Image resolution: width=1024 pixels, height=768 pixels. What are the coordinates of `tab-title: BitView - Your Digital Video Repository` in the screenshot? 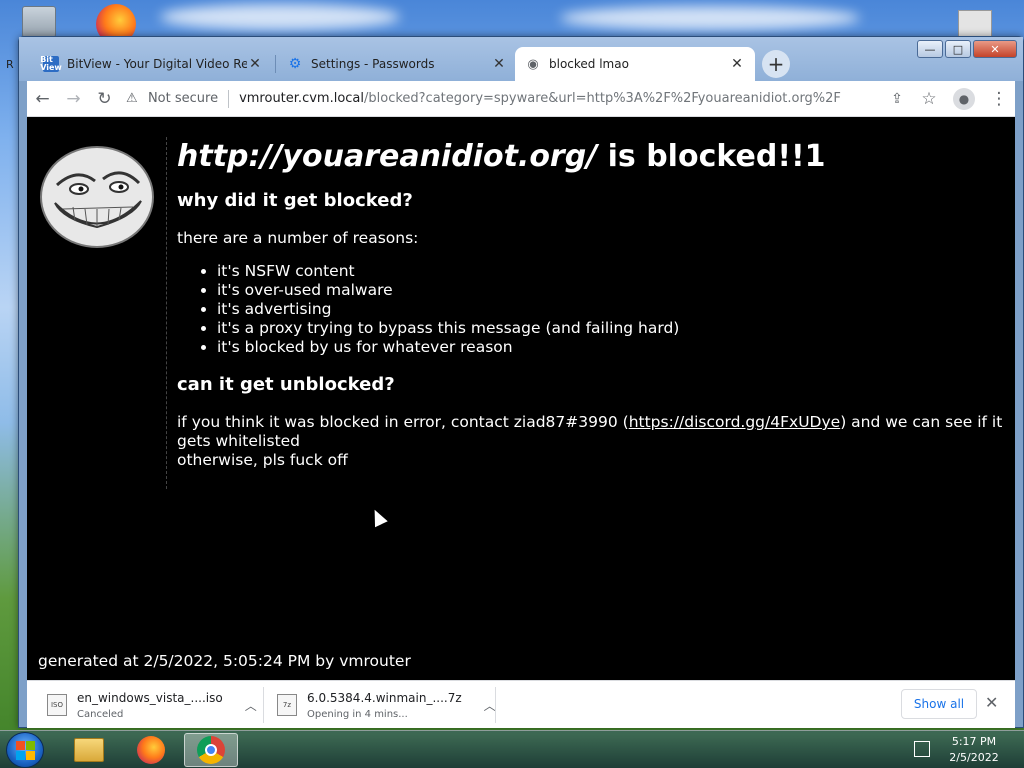 It's located at (157, 64).